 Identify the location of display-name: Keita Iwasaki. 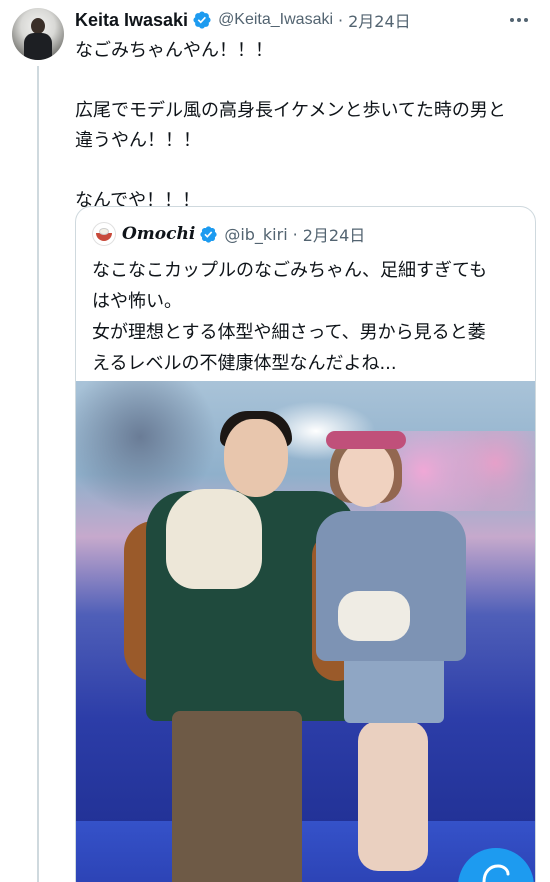
(131, 20).